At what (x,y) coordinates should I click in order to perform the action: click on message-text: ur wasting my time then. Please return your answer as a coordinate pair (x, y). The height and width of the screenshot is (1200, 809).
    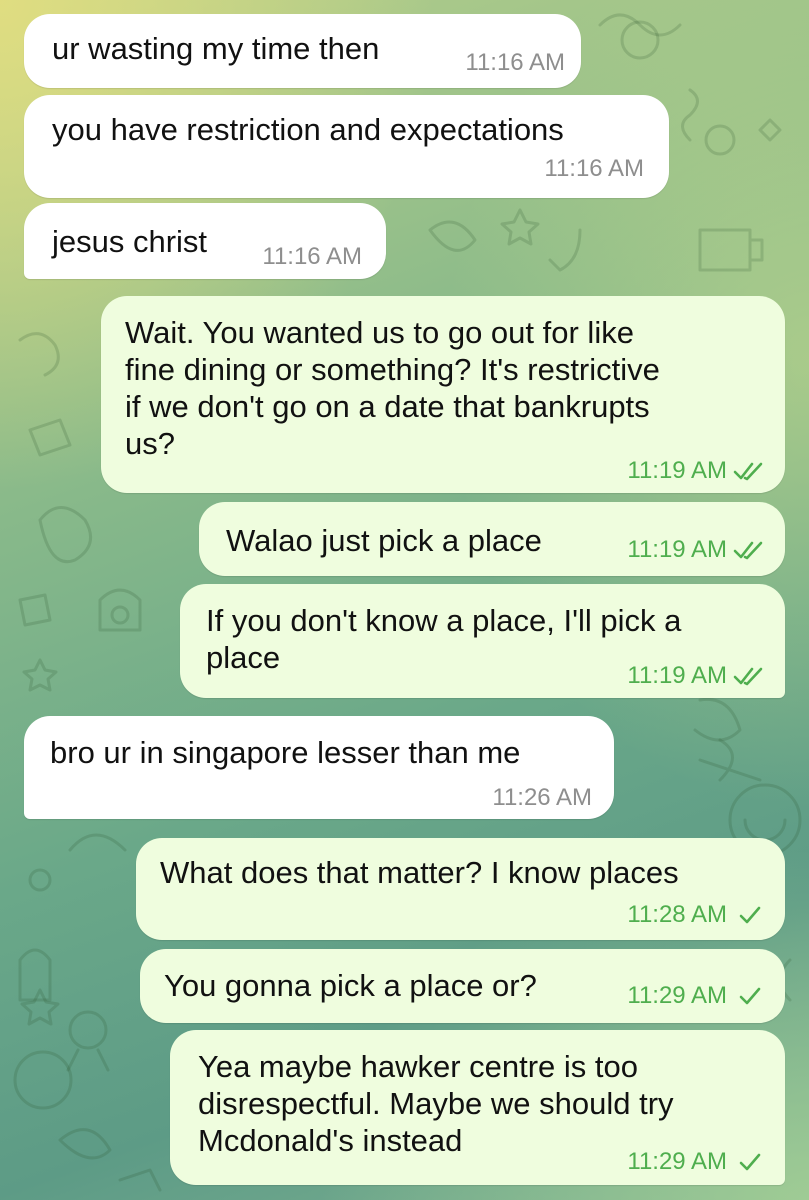
    Looking at the image, I should click on (216, 48).